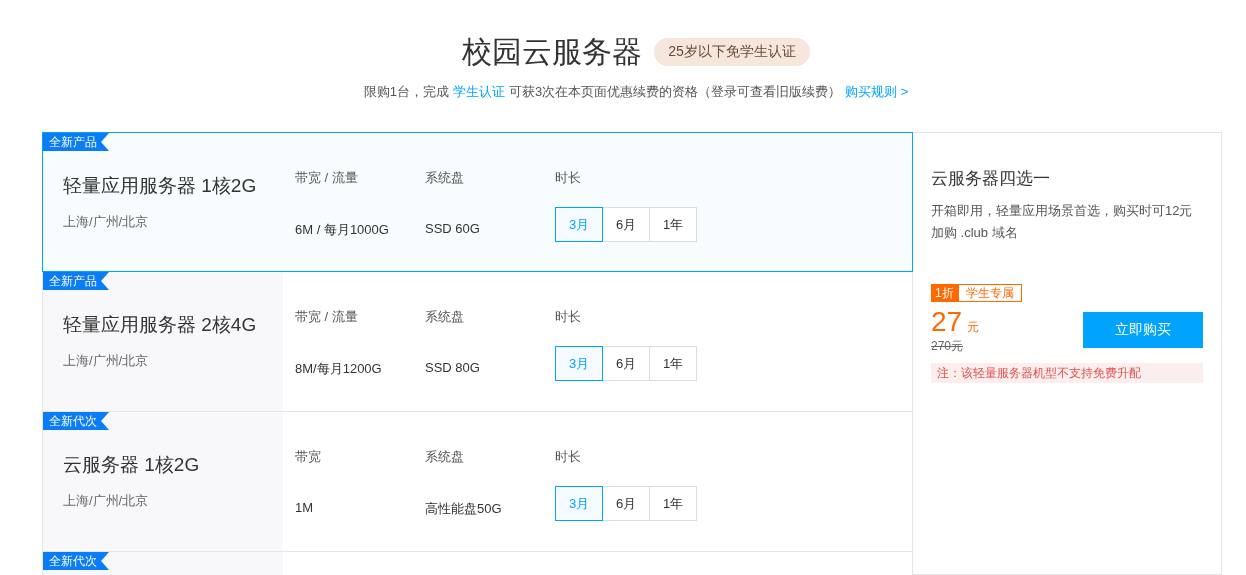  I want to click on page-title: 校园云服务器, so click(552, 51).